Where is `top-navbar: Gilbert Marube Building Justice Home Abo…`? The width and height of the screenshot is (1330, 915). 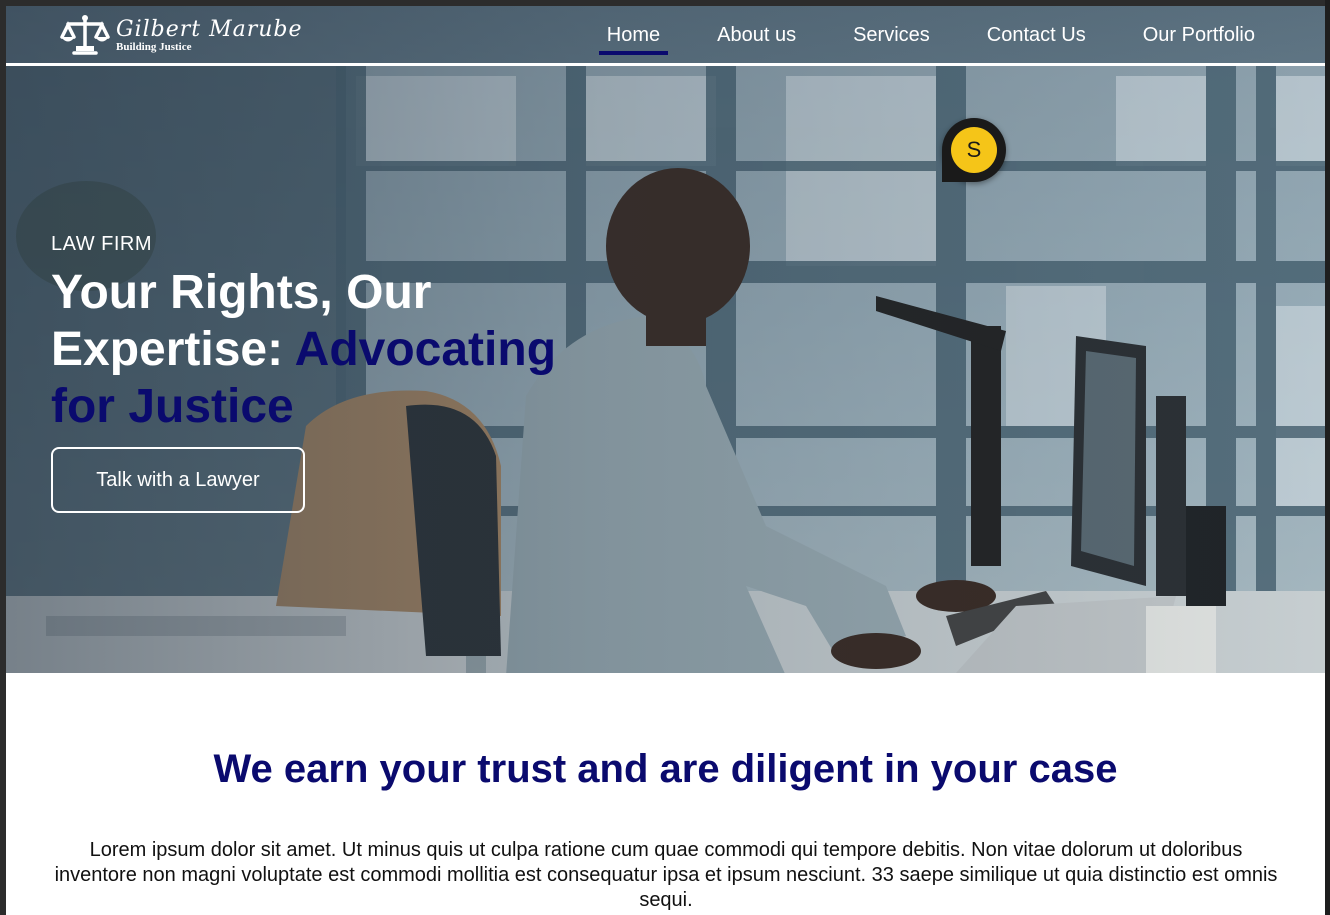
top-navbar: Gilbert Marube Building Justice Home Abo… is located at coordinates (665, 36).